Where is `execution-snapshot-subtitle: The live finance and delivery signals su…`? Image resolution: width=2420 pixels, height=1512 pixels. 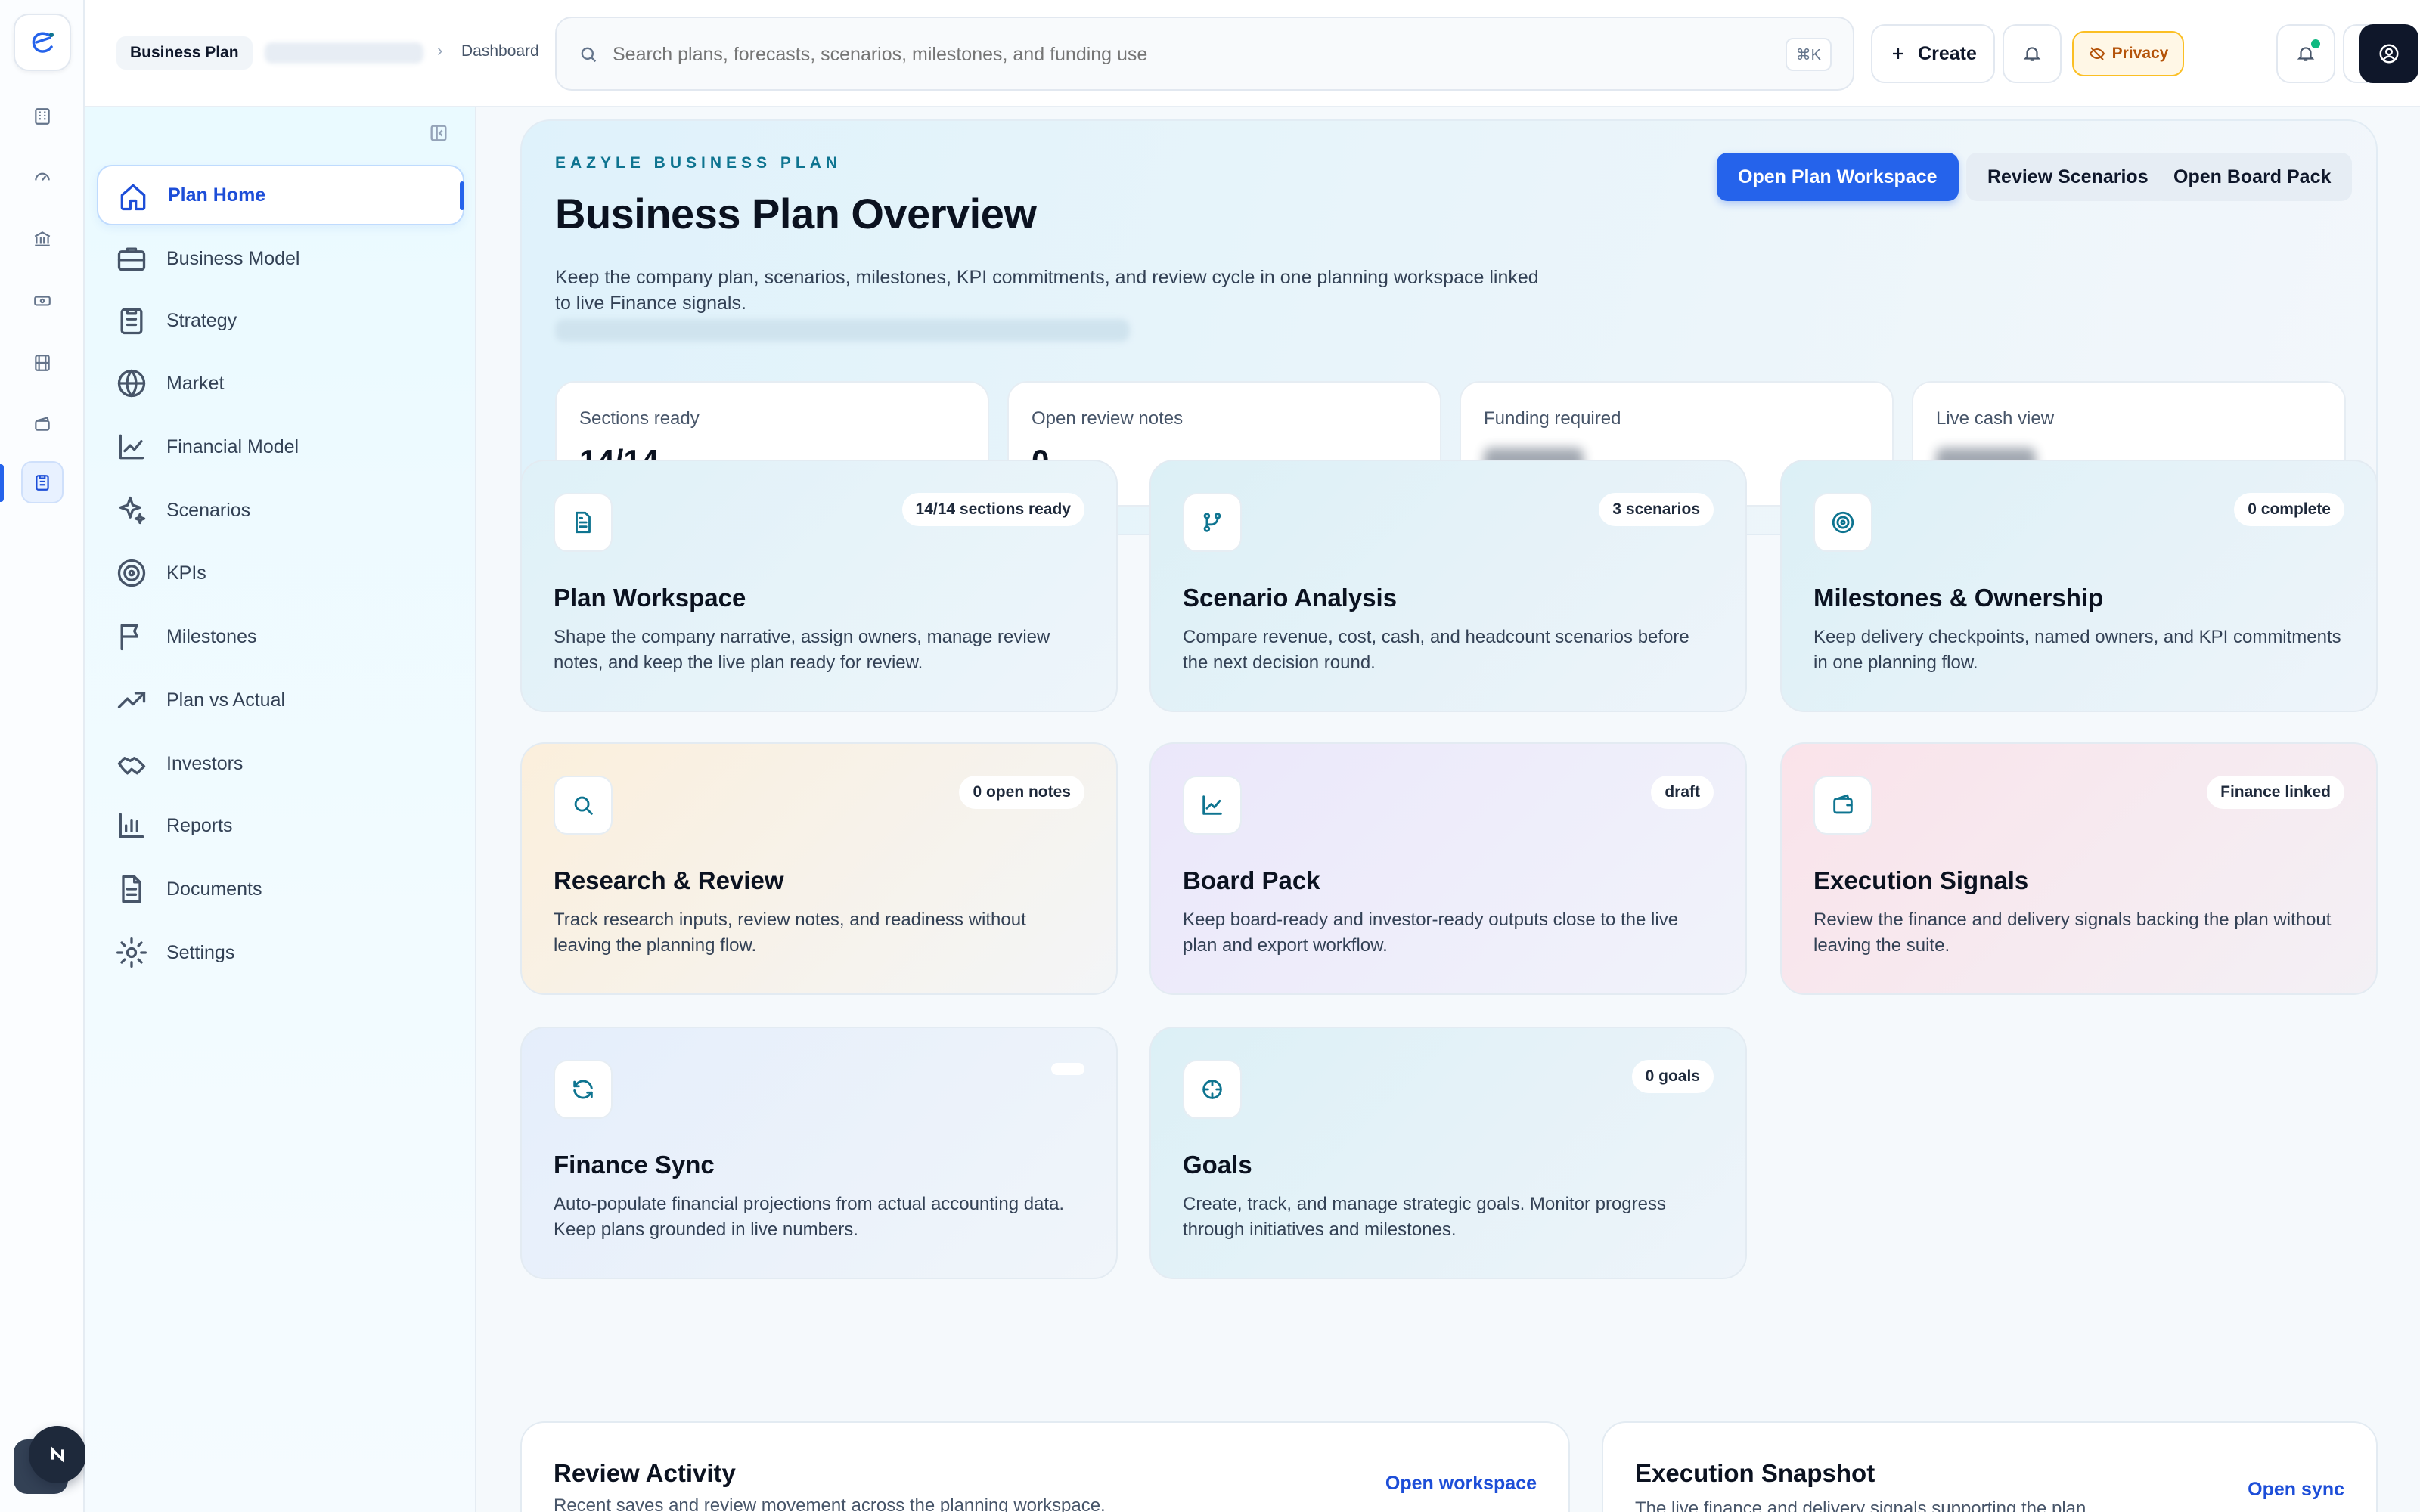
execution-snapshot-subtitle: The live finance and delivery signals su… is located at coordinates (1864, 1505).